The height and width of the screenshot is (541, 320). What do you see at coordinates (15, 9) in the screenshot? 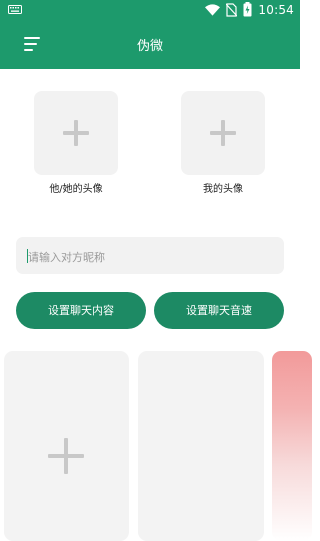
I see `keyboard-icon` at bounding box center [15, 9].